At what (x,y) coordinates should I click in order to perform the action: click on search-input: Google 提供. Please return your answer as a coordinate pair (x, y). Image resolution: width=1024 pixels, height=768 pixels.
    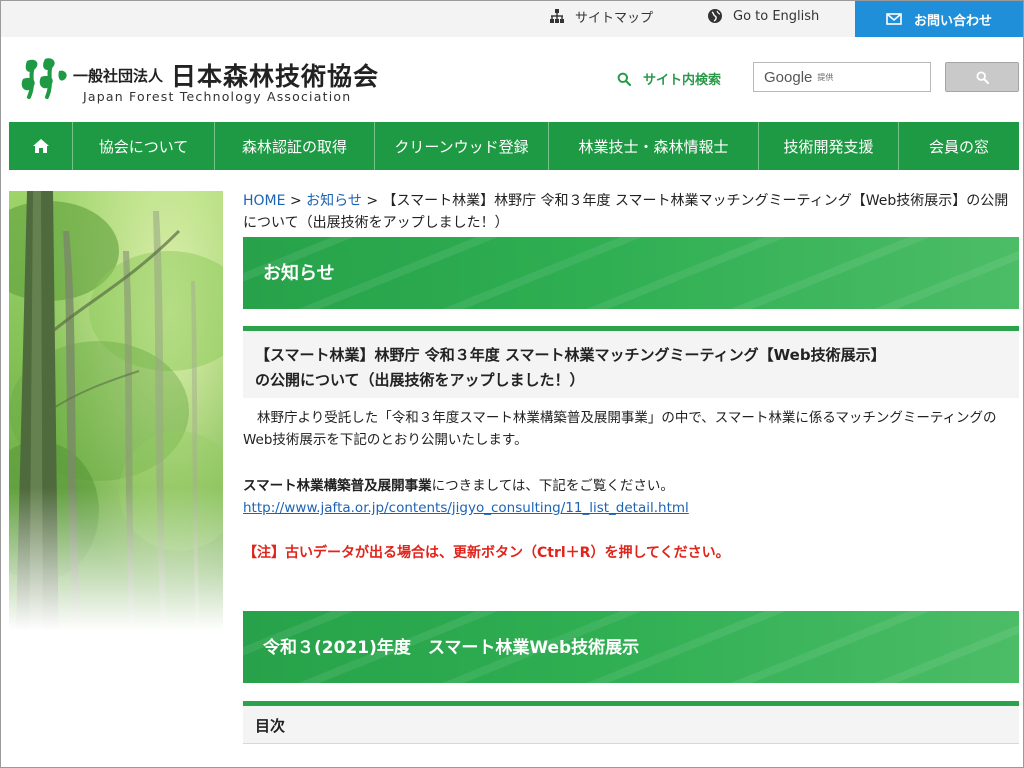
    Looking at the image, I should click on (842, 77).